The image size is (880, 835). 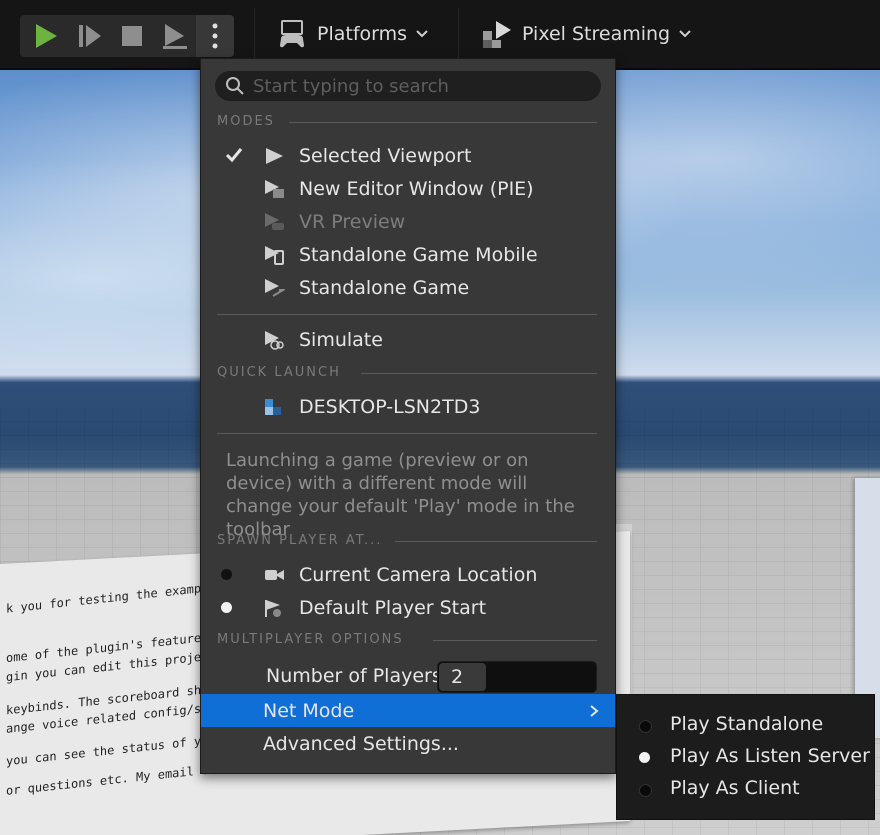 What do you see at coordinates (274, 575) in the screenshot?
I see `camera-icon` at bounding box center [274, 575].